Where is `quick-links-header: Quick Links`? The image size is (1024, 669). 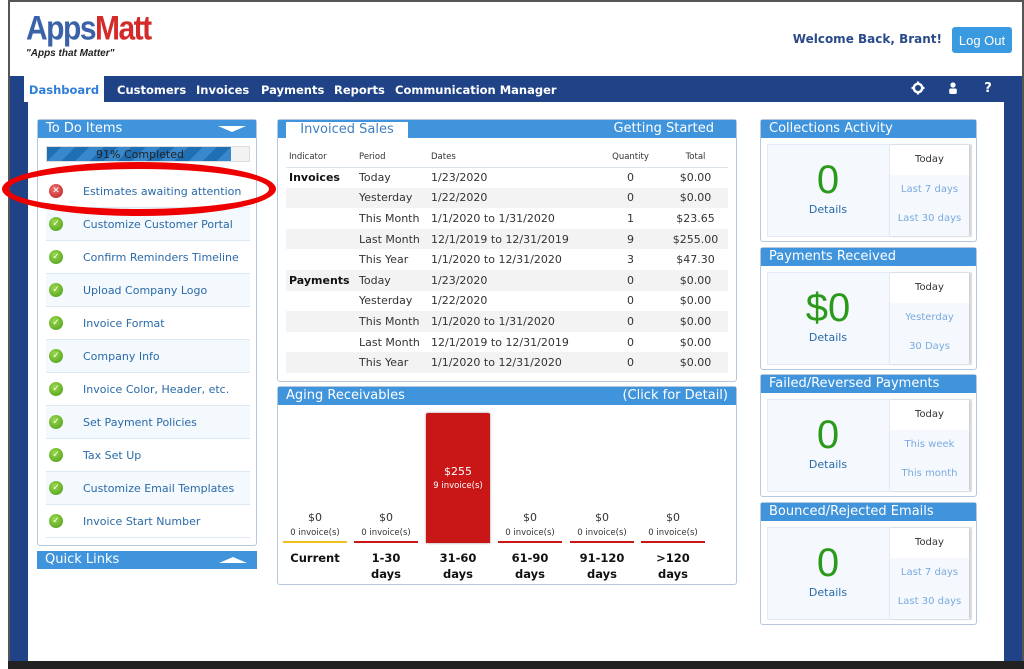
quick-links-header: Quick Links is located at coordinates (147, 560).